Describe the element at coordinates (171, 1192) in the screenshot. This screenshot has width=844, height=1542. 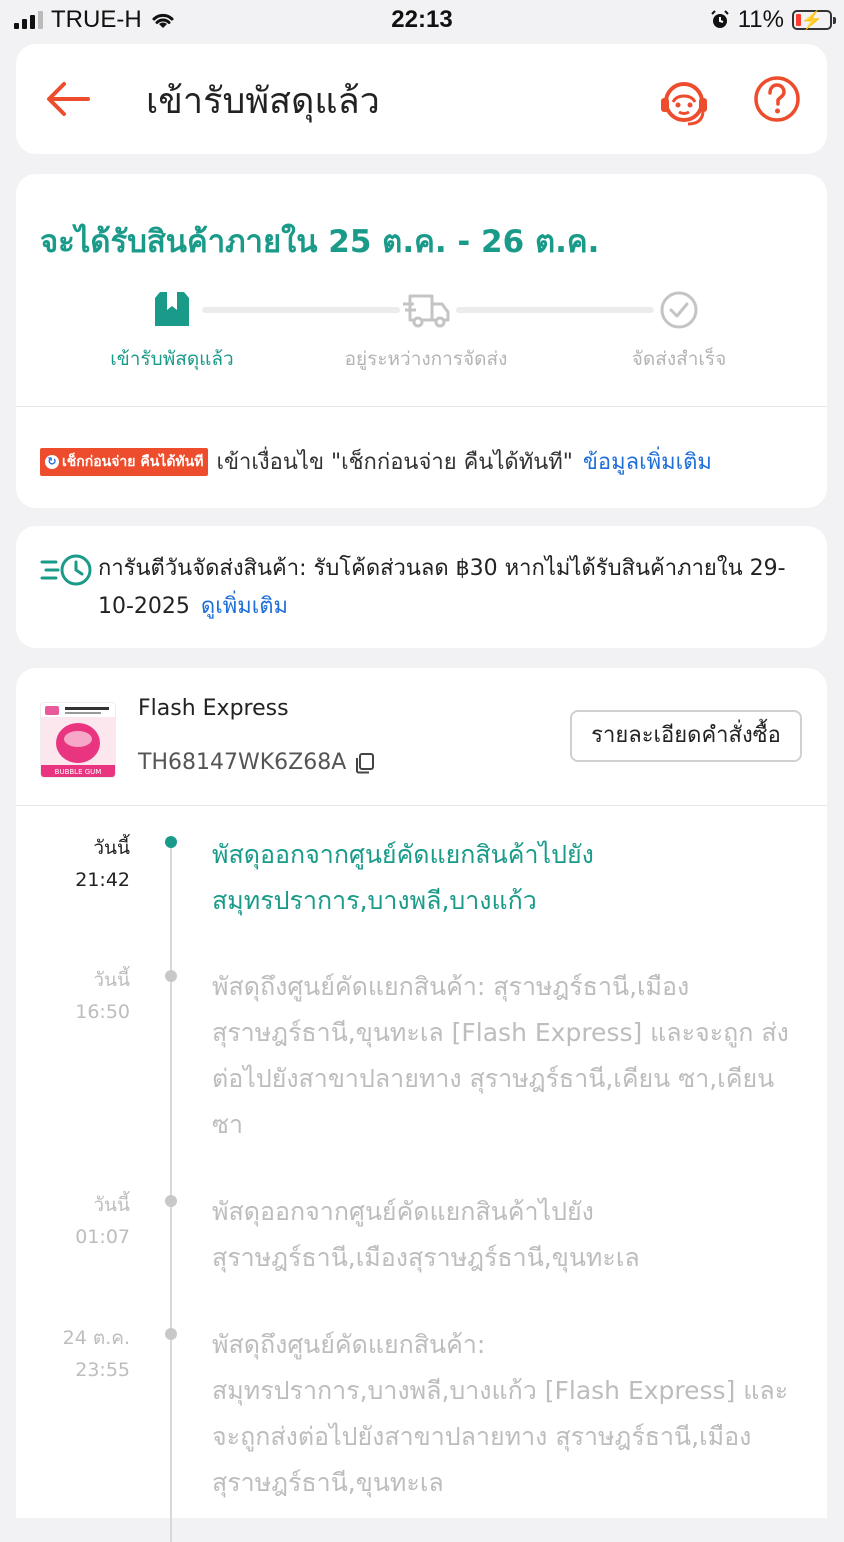
I see `timeline-line` at that location.